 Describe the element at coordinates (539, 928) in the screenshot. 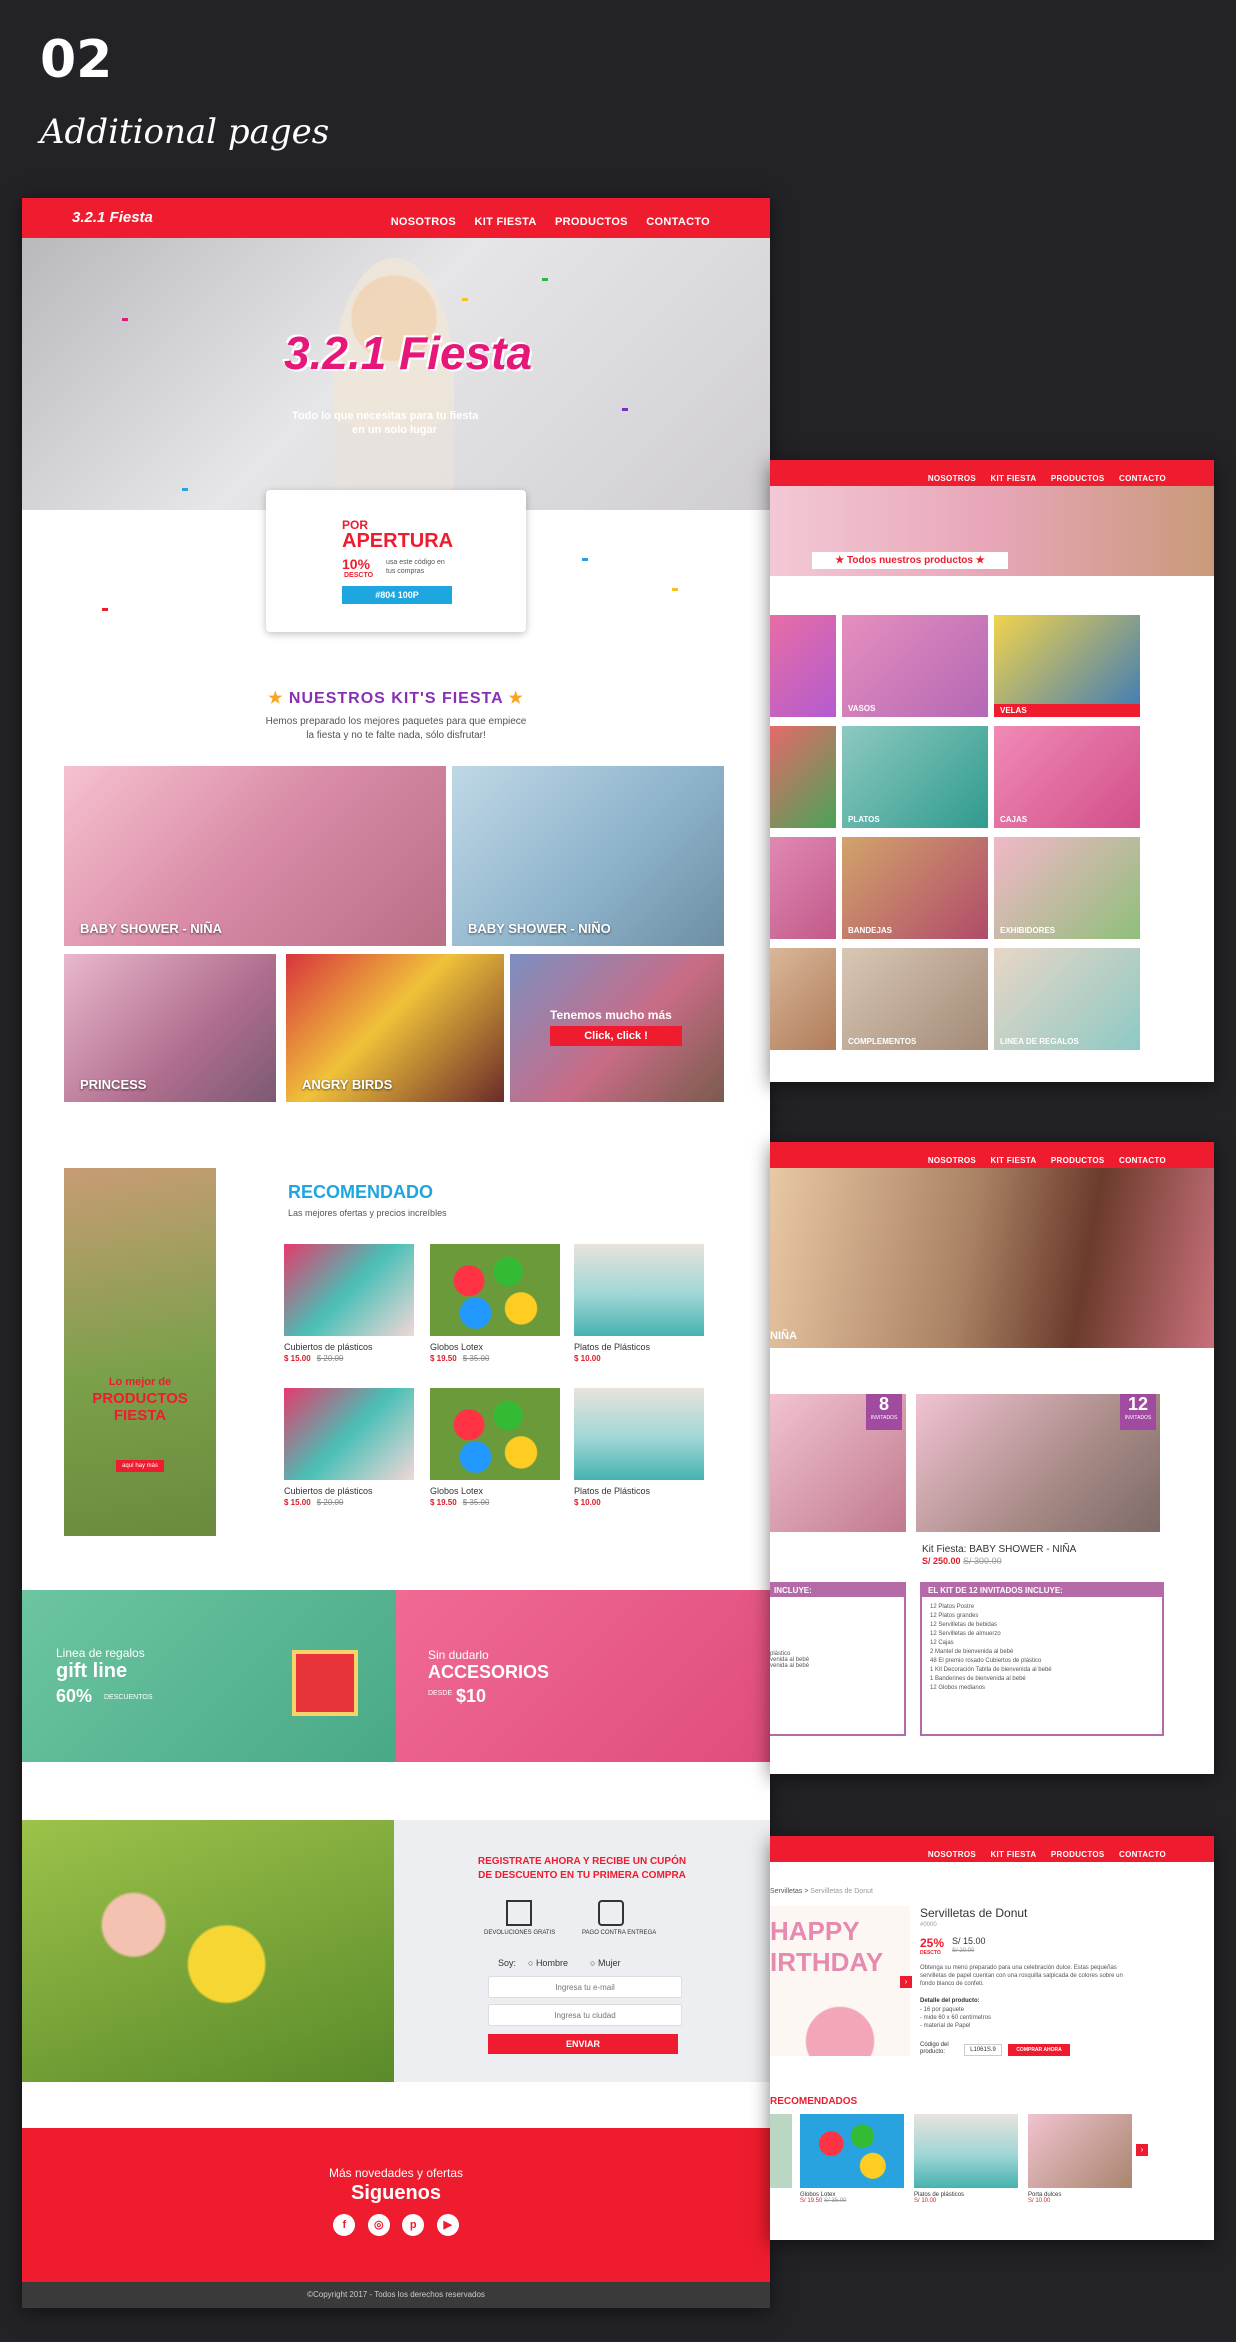

I see `kit-tile-label: BABY SHOWER - NIÑO` at that location.